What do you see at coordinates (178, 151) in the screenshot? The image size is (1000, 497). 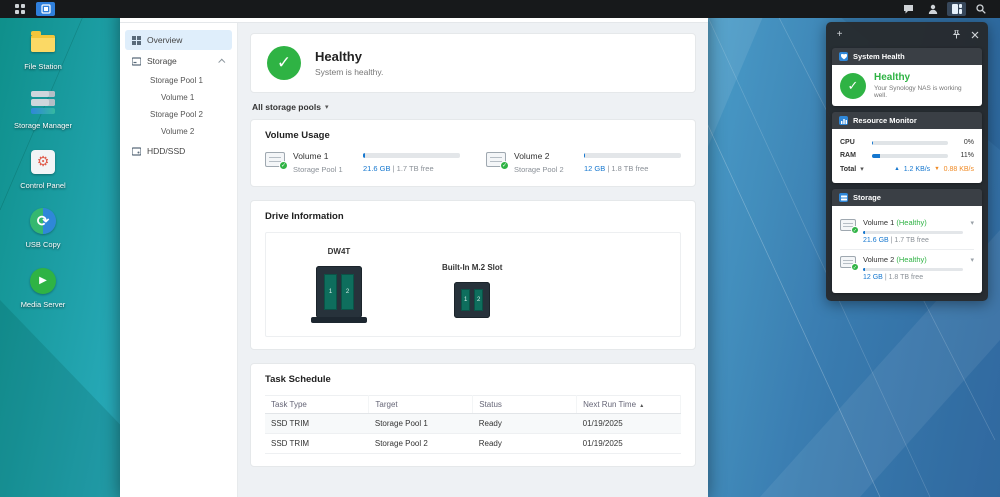 I see `sidebar-item-hdd-ssd: HDD/SSD` at bounding box center [178, 151].